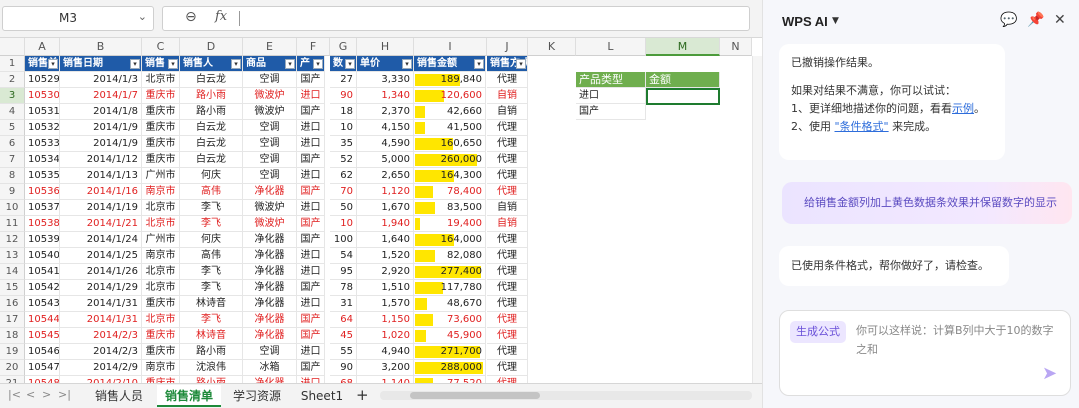 This screenshot has height=408, width=1079. Describe the element at coordinates (211, 192) in the screenshot. I see `table-cell: 高伟` at that location.